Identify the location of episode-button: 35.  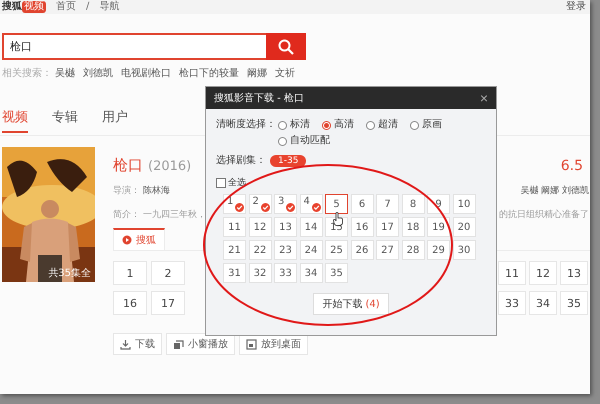
(574, 303).